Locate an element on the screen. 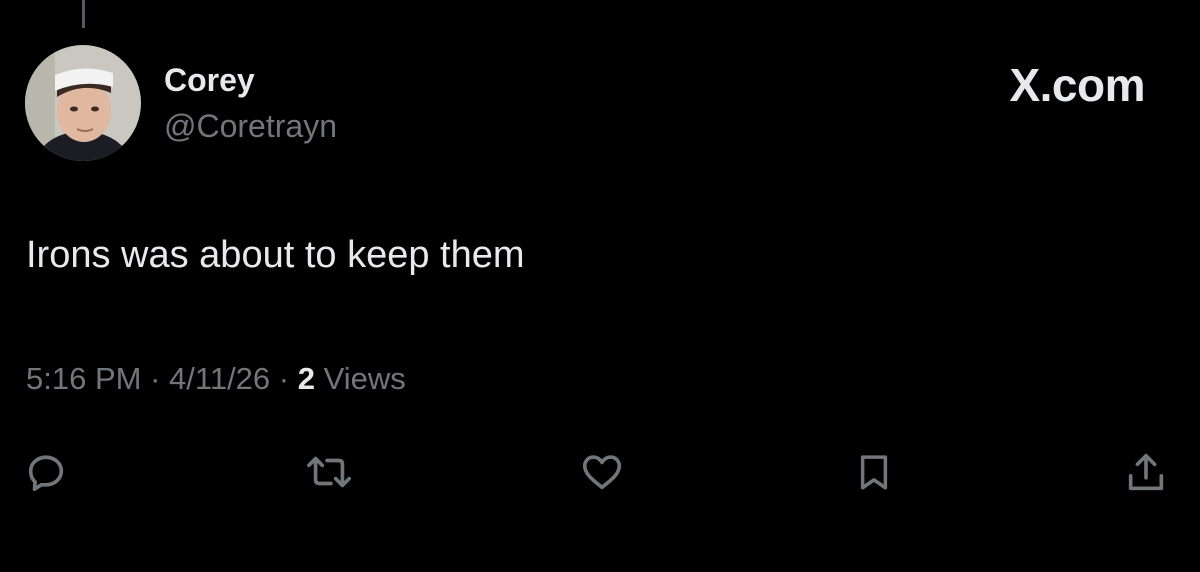 Image resolution: width=1200 pixels, height=572 pixels. avatar is located at coordinates (83, 103).